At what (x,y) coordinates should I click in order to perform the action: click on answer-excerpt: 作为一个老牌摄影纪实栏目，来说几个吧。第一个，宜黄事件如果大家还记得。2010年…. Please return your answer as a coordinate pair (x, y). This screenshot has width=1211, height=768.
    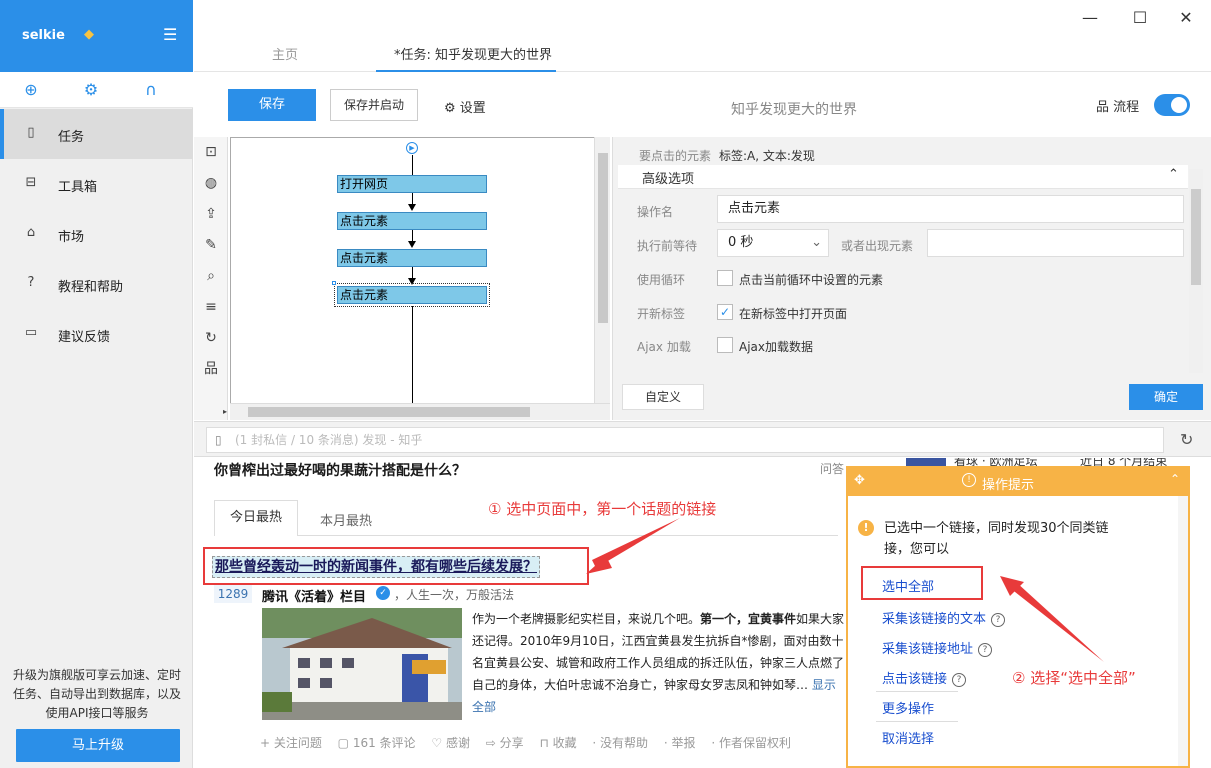
    Looking at the image, I should click on (659, 663).